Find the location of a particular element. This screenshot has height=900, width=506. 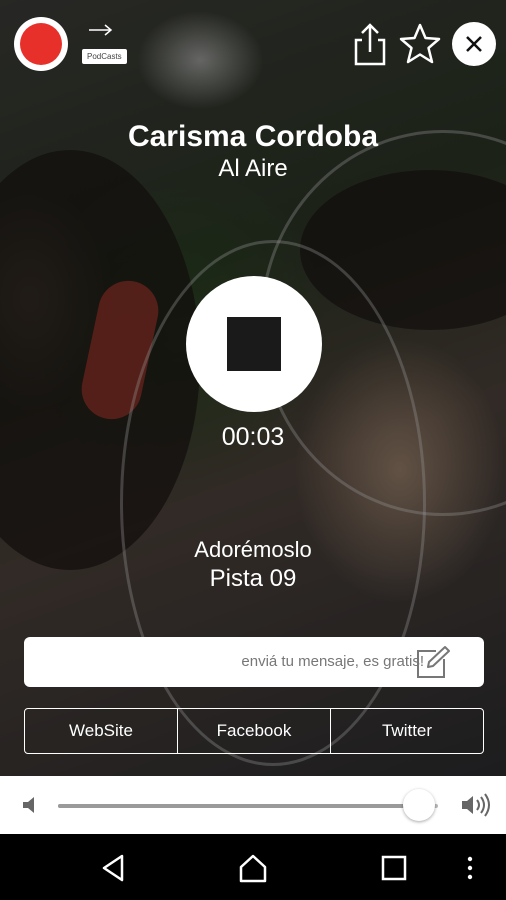

message-placeholder: enviá tu mensaje, es gratis! is located at coordinates (332, 661).